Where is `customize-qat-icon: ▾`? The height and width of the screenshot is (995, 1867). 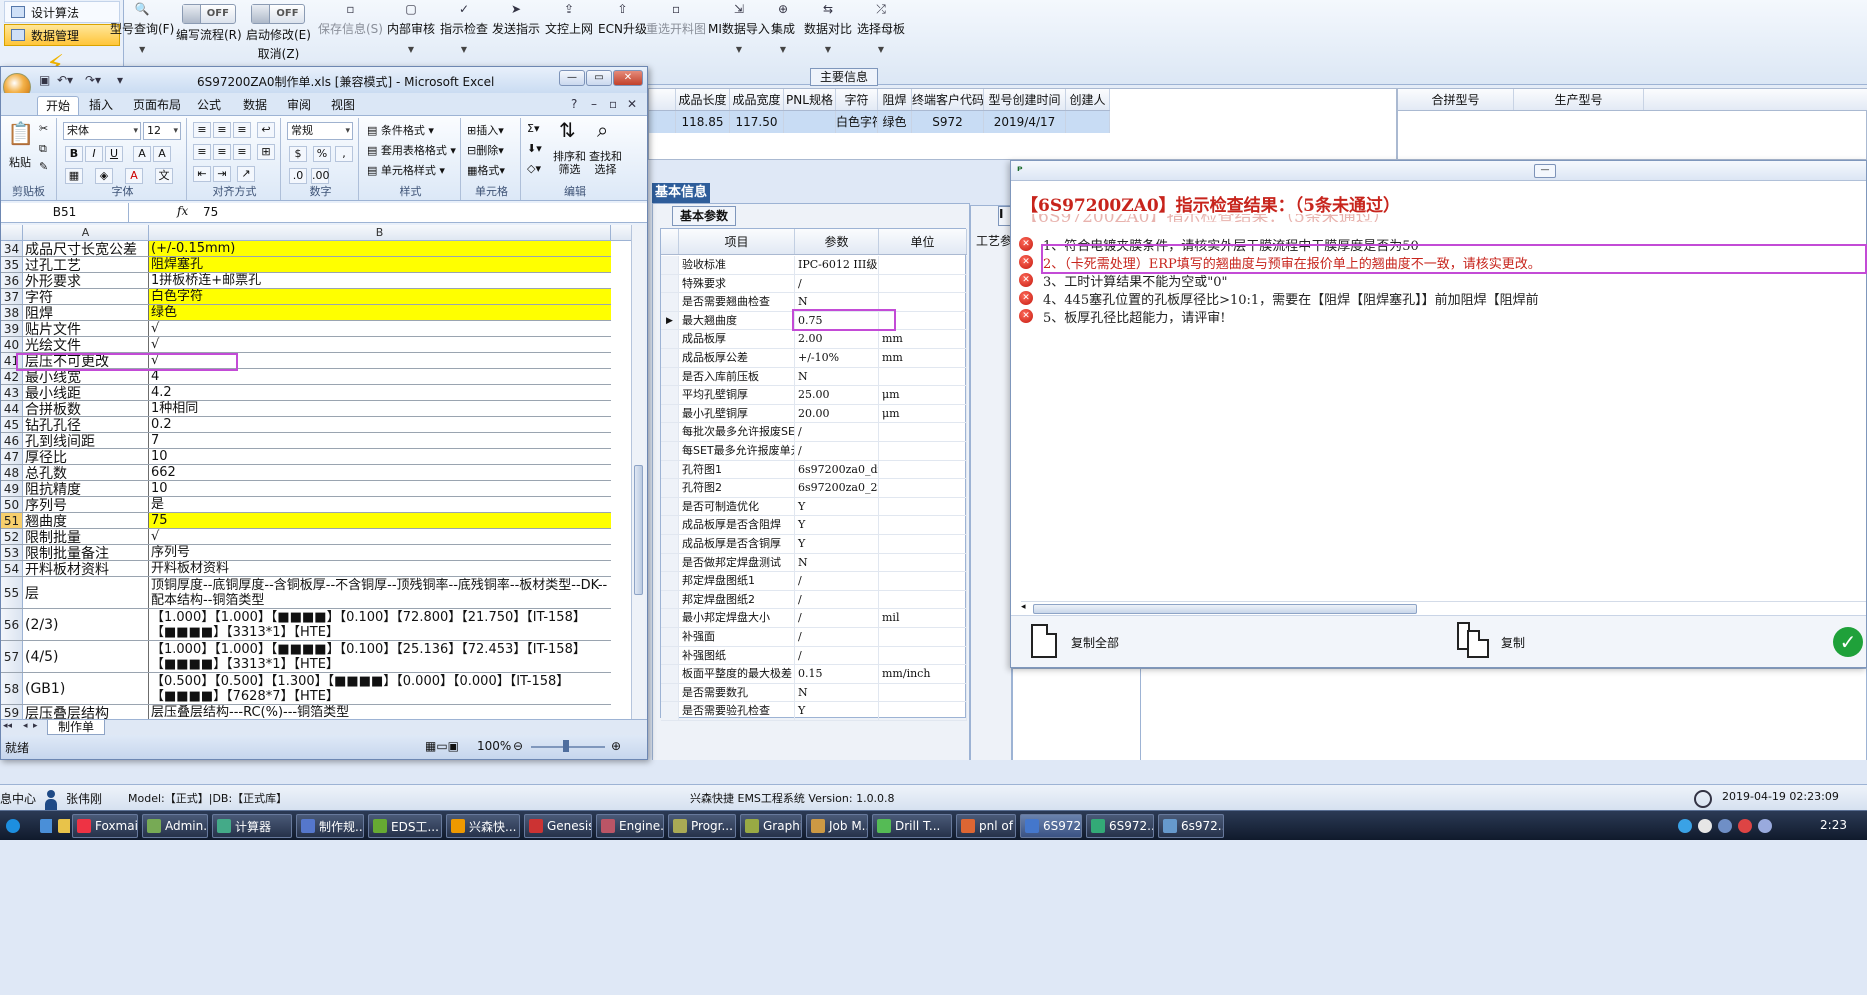 customize-qat-icon: ▾ is located at coordinates (120, 80).